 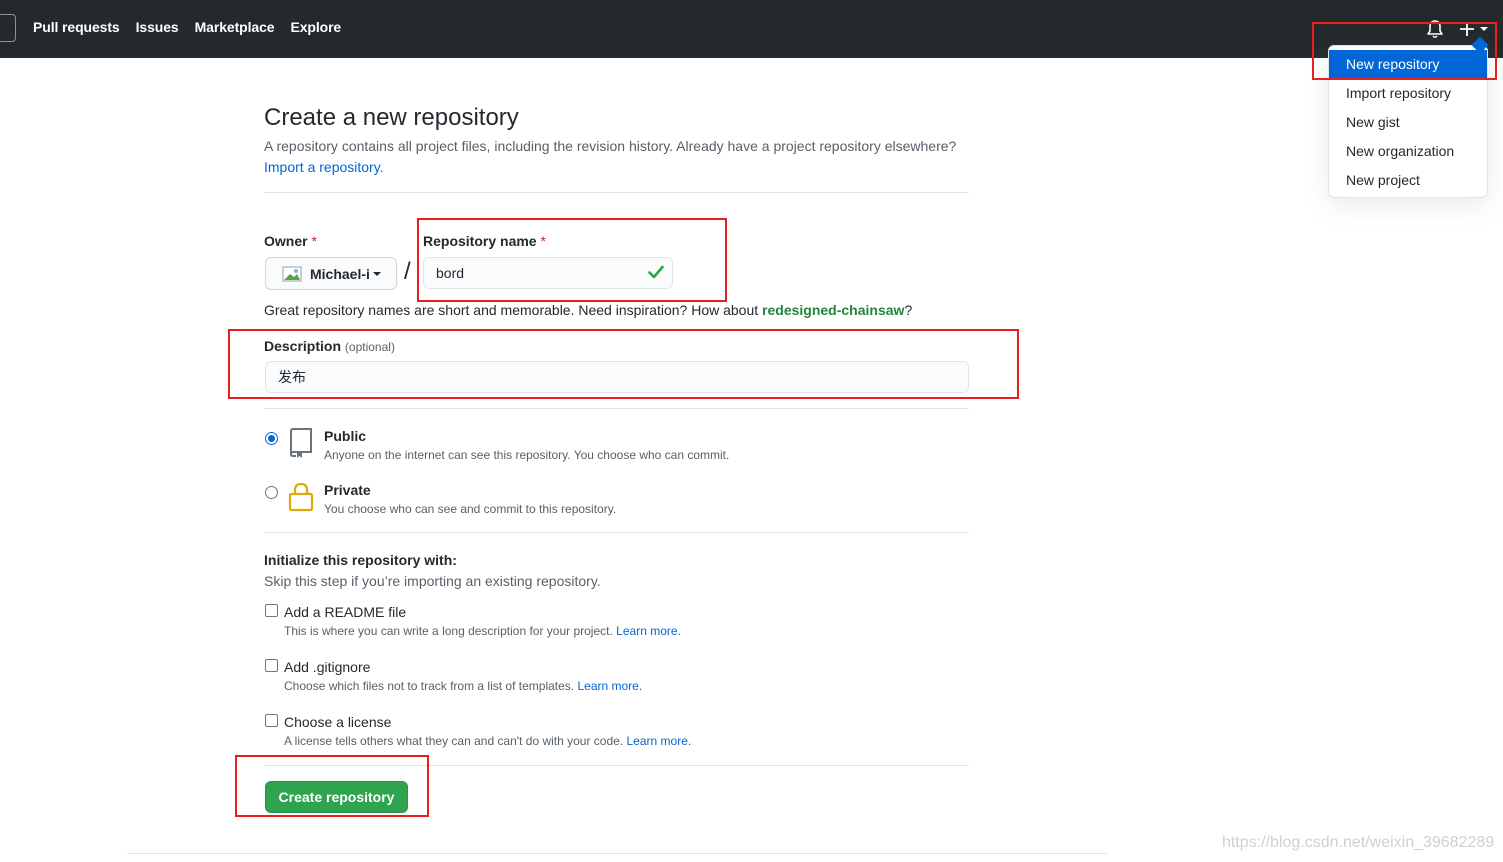 I want to click on nav-explore: Explore, so click(x=315, y=27).